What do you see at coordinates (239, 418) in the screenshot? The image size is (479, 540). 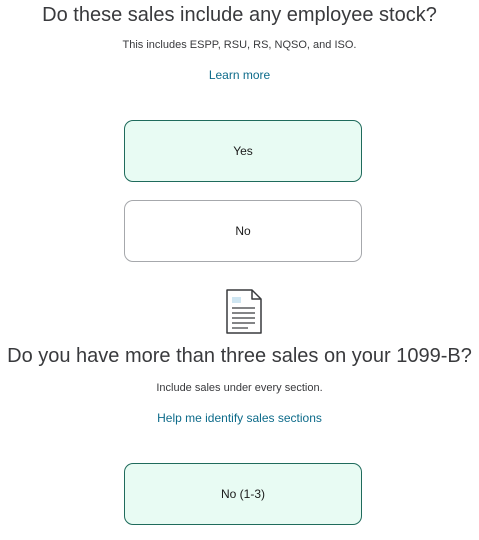 I see `identify-sales-sections-link: Help me identify sales sections` at bounding box center [239, 418].